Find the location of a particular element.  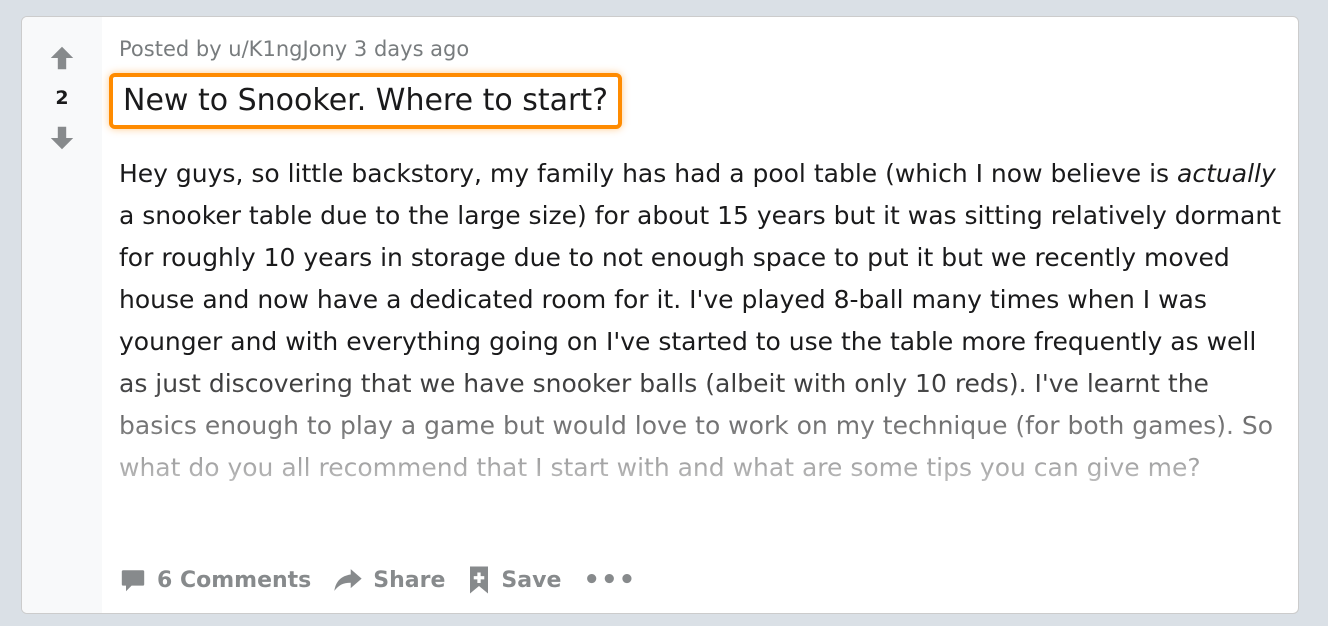

arrow-up-icon is located at coordinates (62, 58).